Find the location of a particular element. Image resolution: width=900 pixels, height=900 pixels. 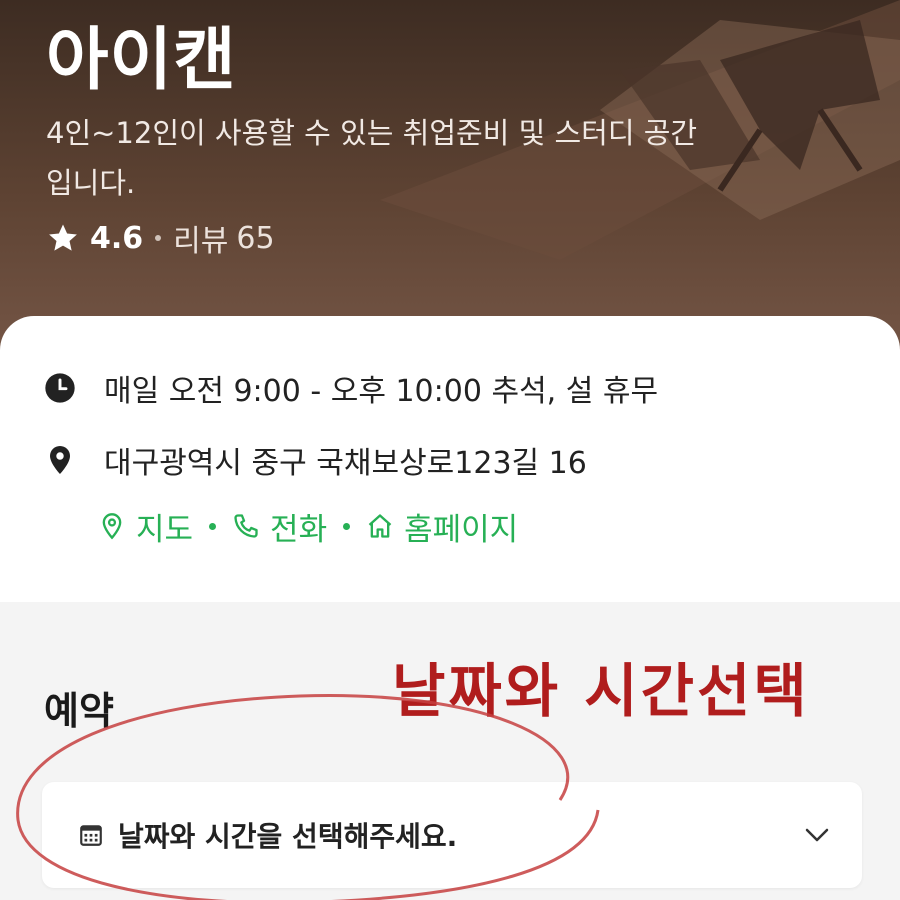

address-row: 대구광역시 중구 국채보상로123길 16 is located at coordinates (315, 460).